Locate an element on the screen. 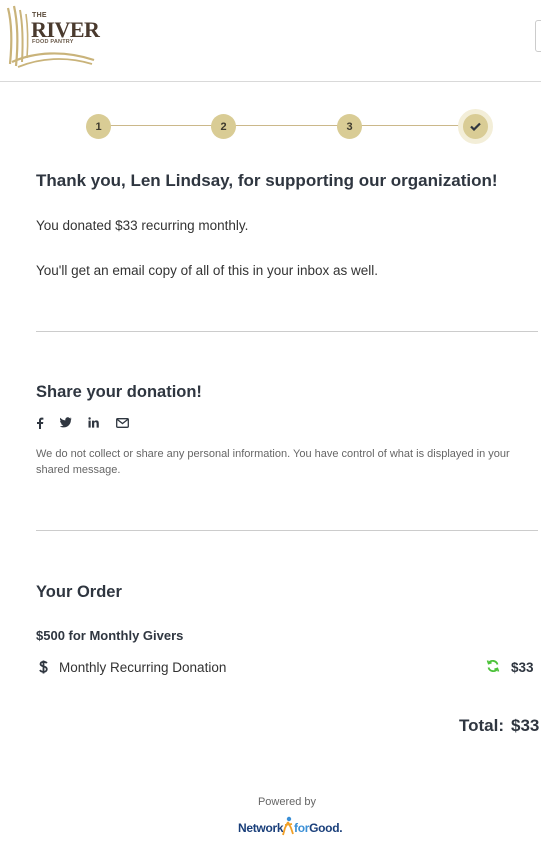  linkedin-icon is located at coordinates (93, 424).